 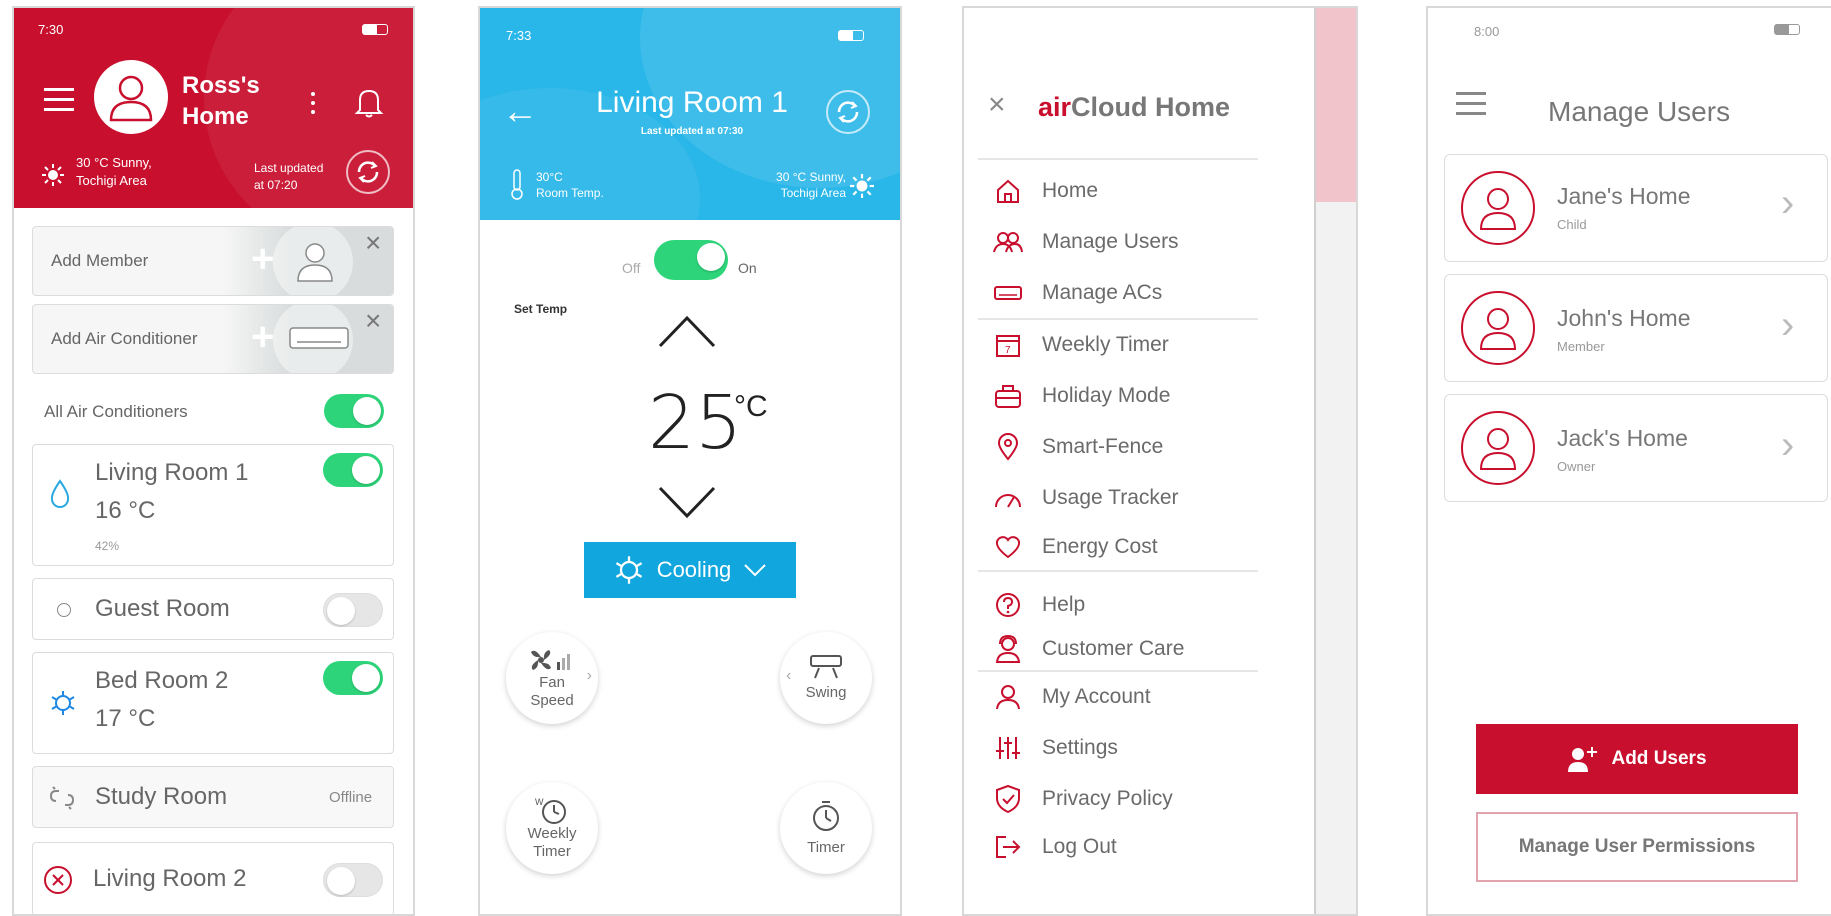 I want to click on chevron-up-icon, so click(x=687, y=331).